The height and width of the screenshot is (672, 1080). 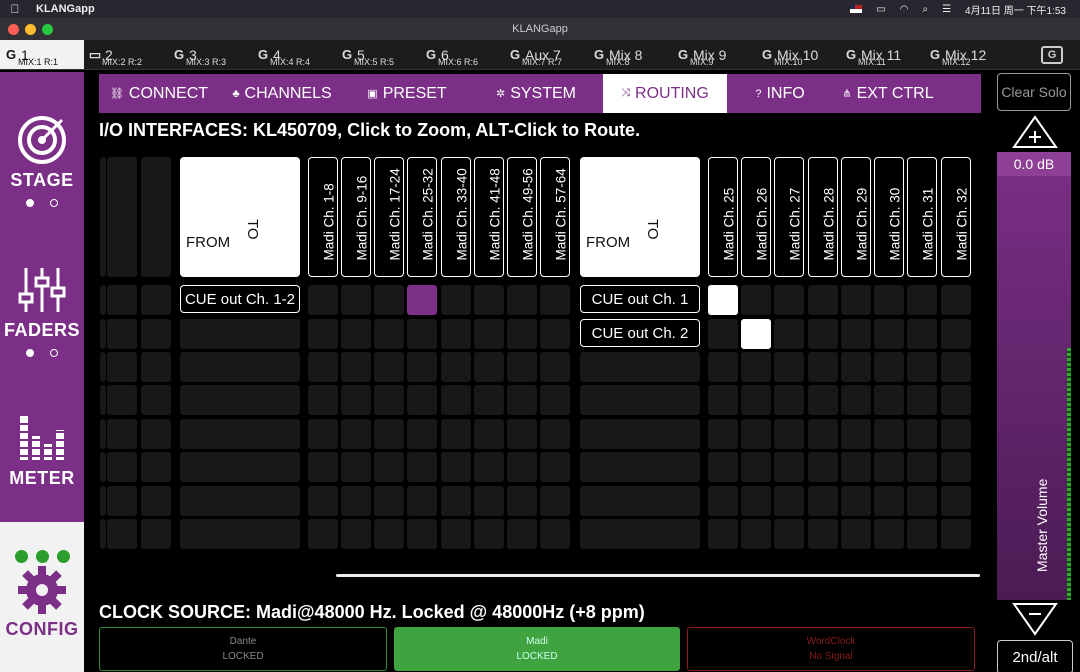 What do you see at coordinates (966, 54) in the screenshot?
I see `mix-tab-12: G Mix 12 MIX:12` at bounding box center [966, 54].